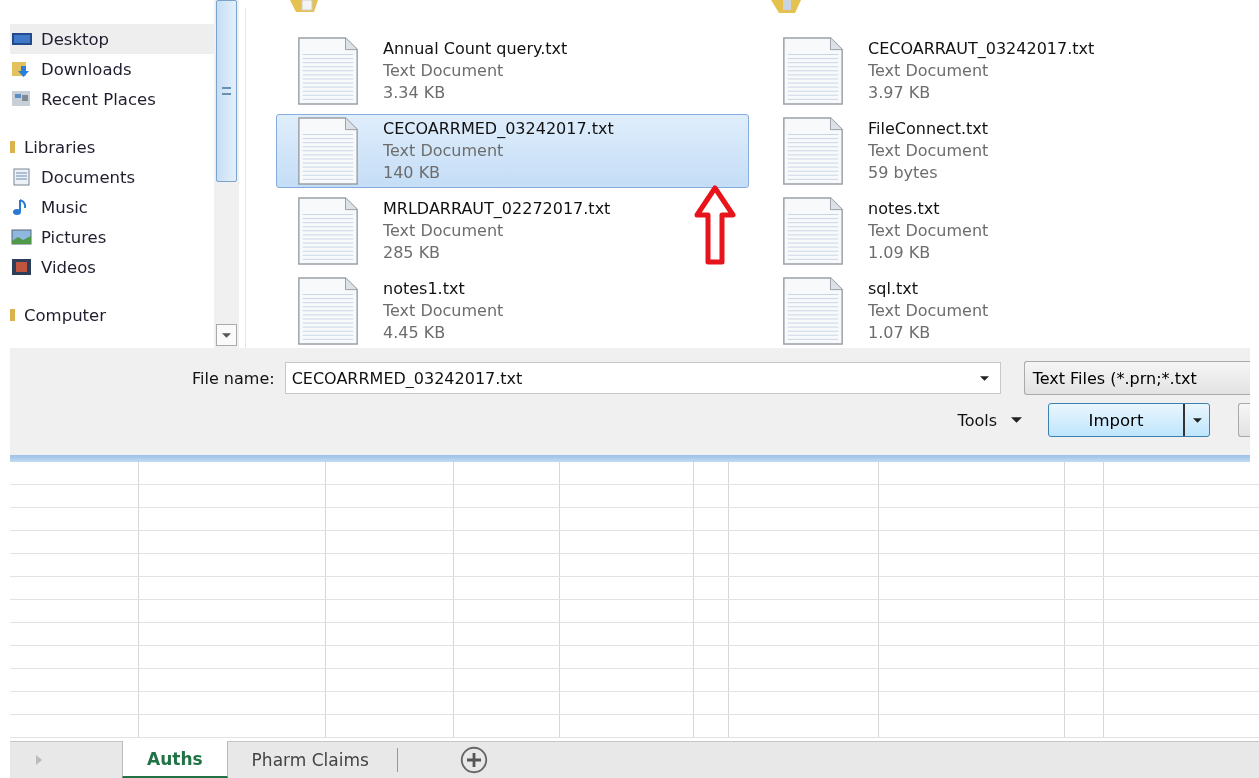  Describe the element at coordinates (65, 315) in the screenshot. I see `nav-group-label: Computer` at that location.